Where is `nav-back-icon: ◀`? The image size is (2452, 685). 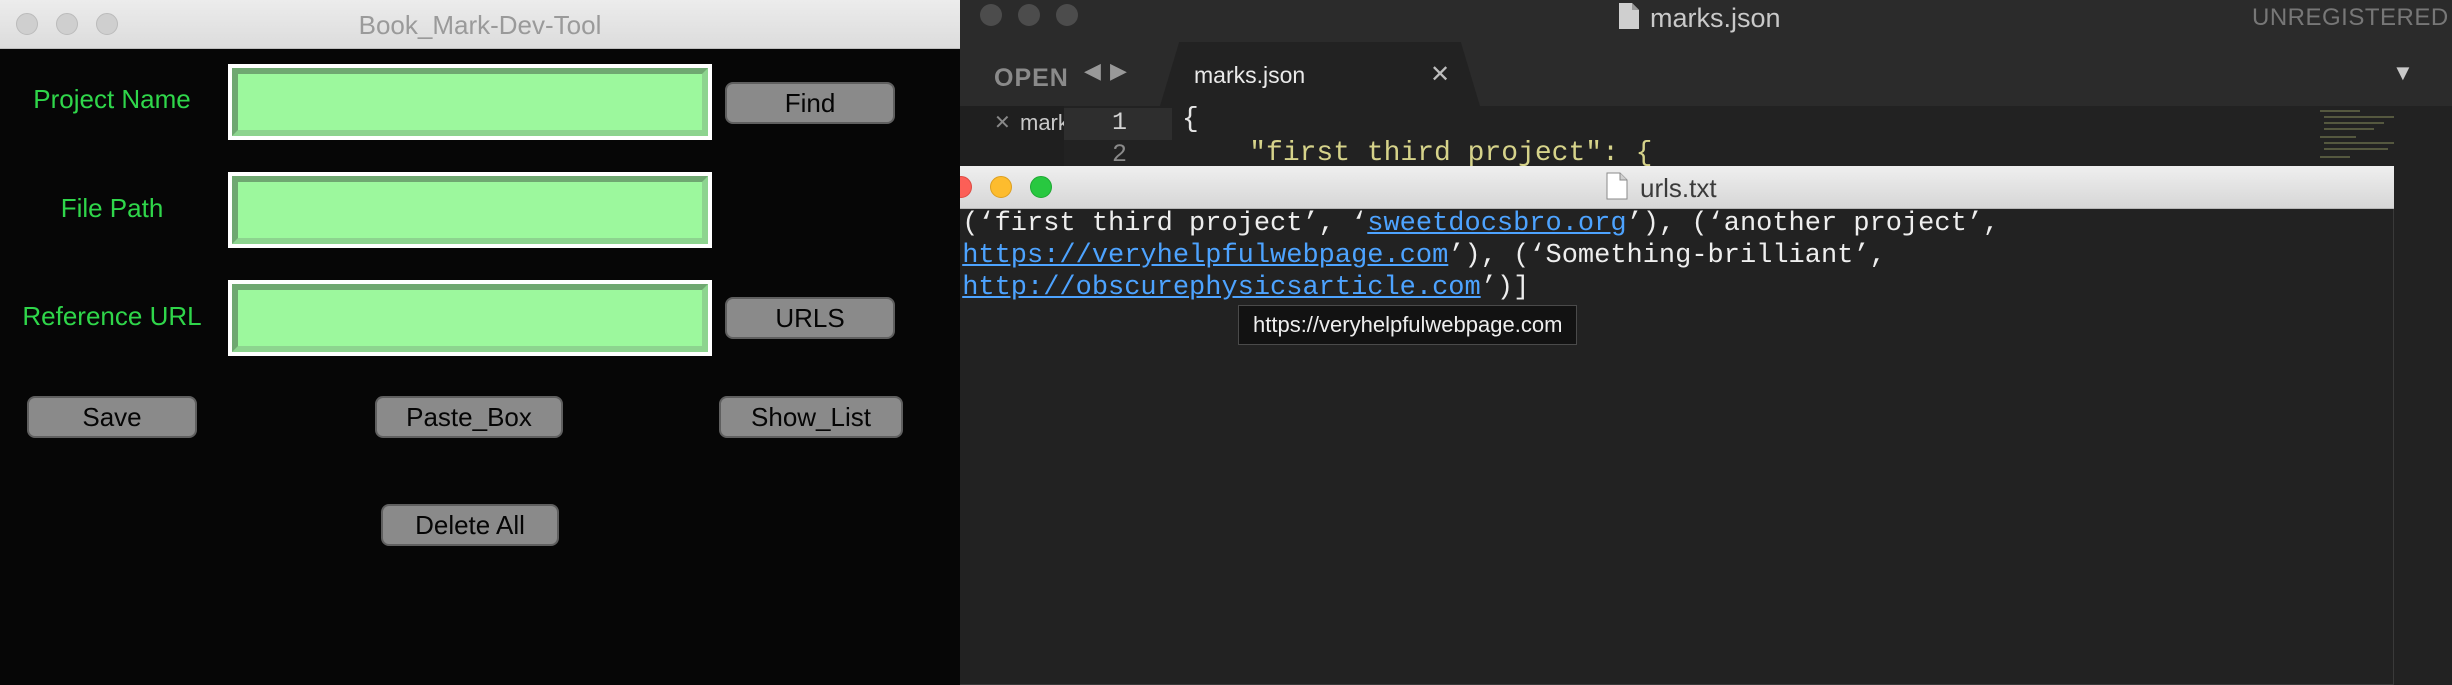
nav-back-icon: ◀ is located at coordinates (1092, 71).